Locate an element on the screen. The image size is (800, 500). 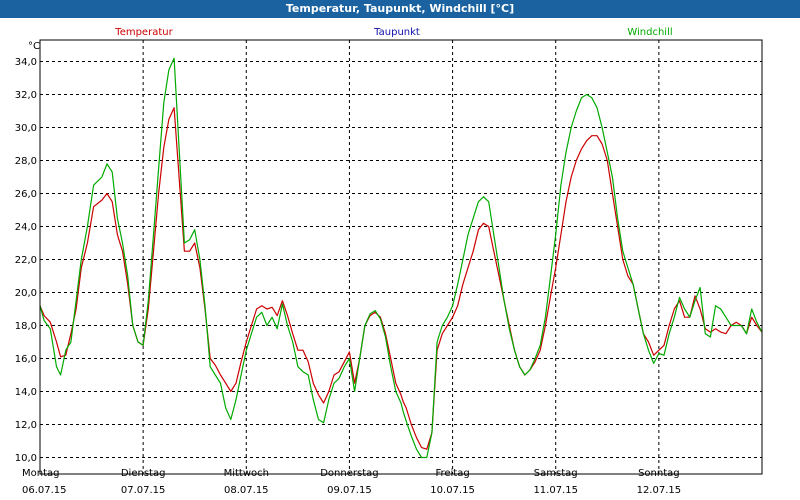
x-tick-day-label: Montag is located at coordinates (40, 473).